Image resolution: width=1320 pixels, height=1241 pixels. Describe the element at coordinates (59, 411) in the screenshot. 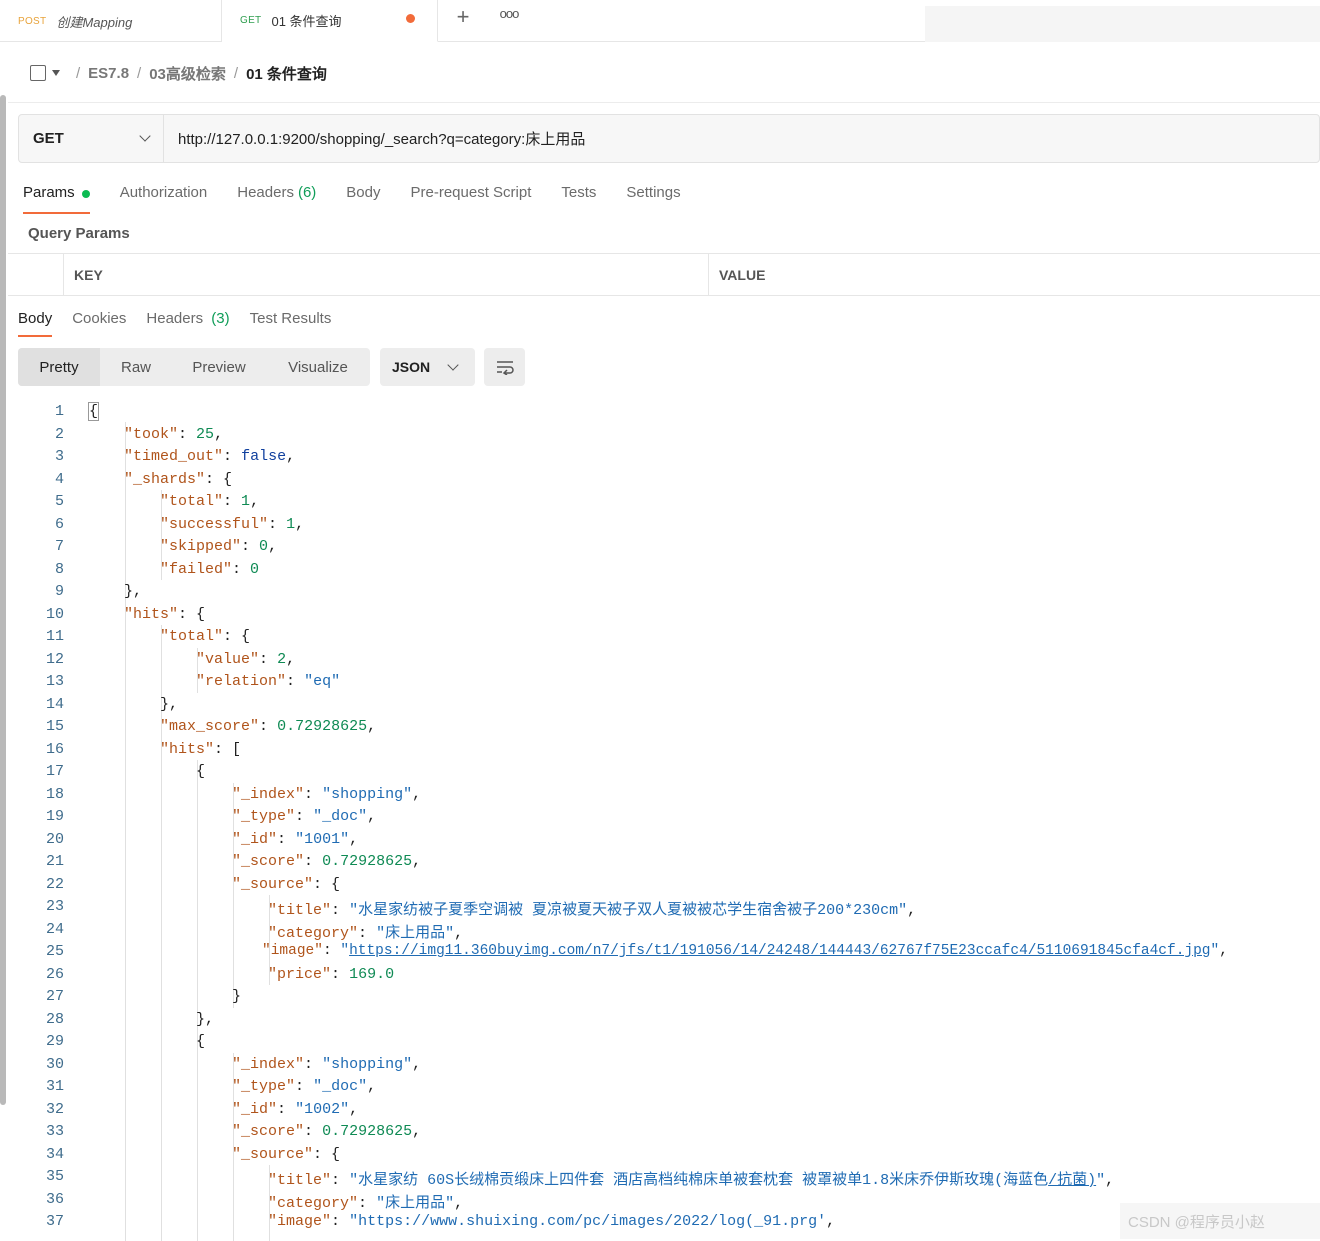

I see `line-number: 1` at that location.